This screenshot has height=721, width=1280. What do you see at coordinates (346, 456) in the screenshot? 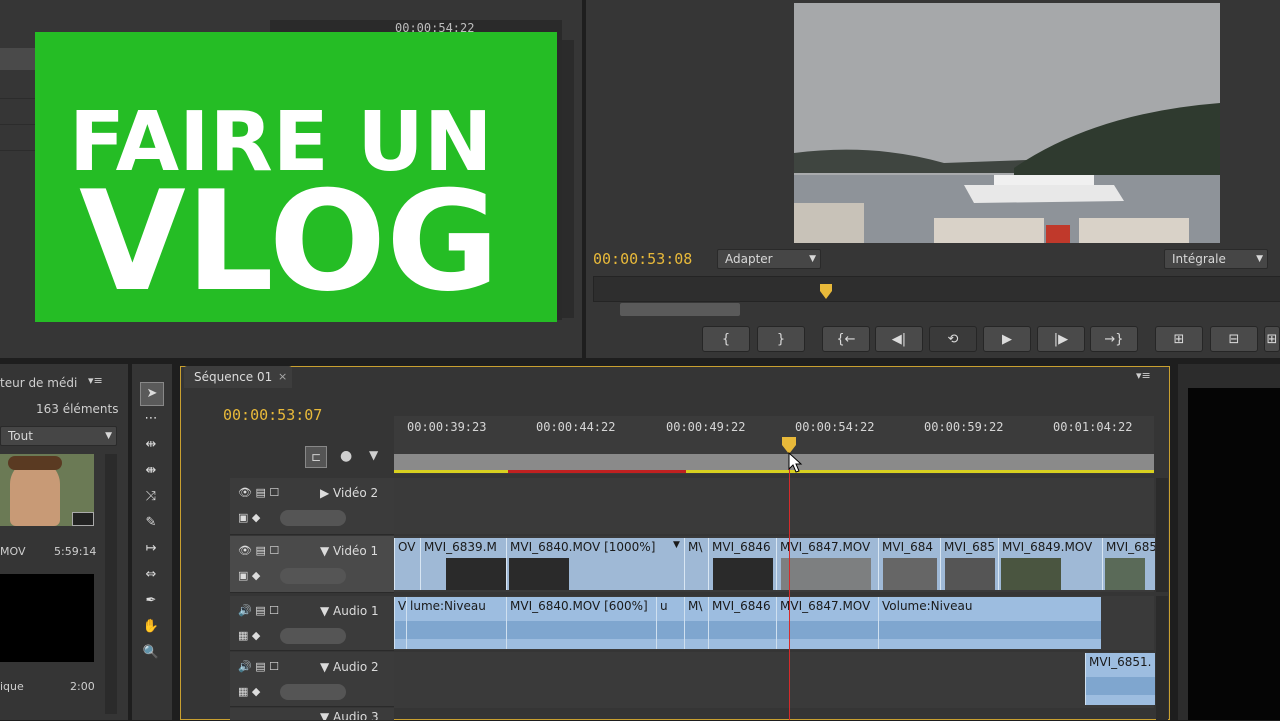
I see `marker-icon: ●` at bounding box center [346, 456].